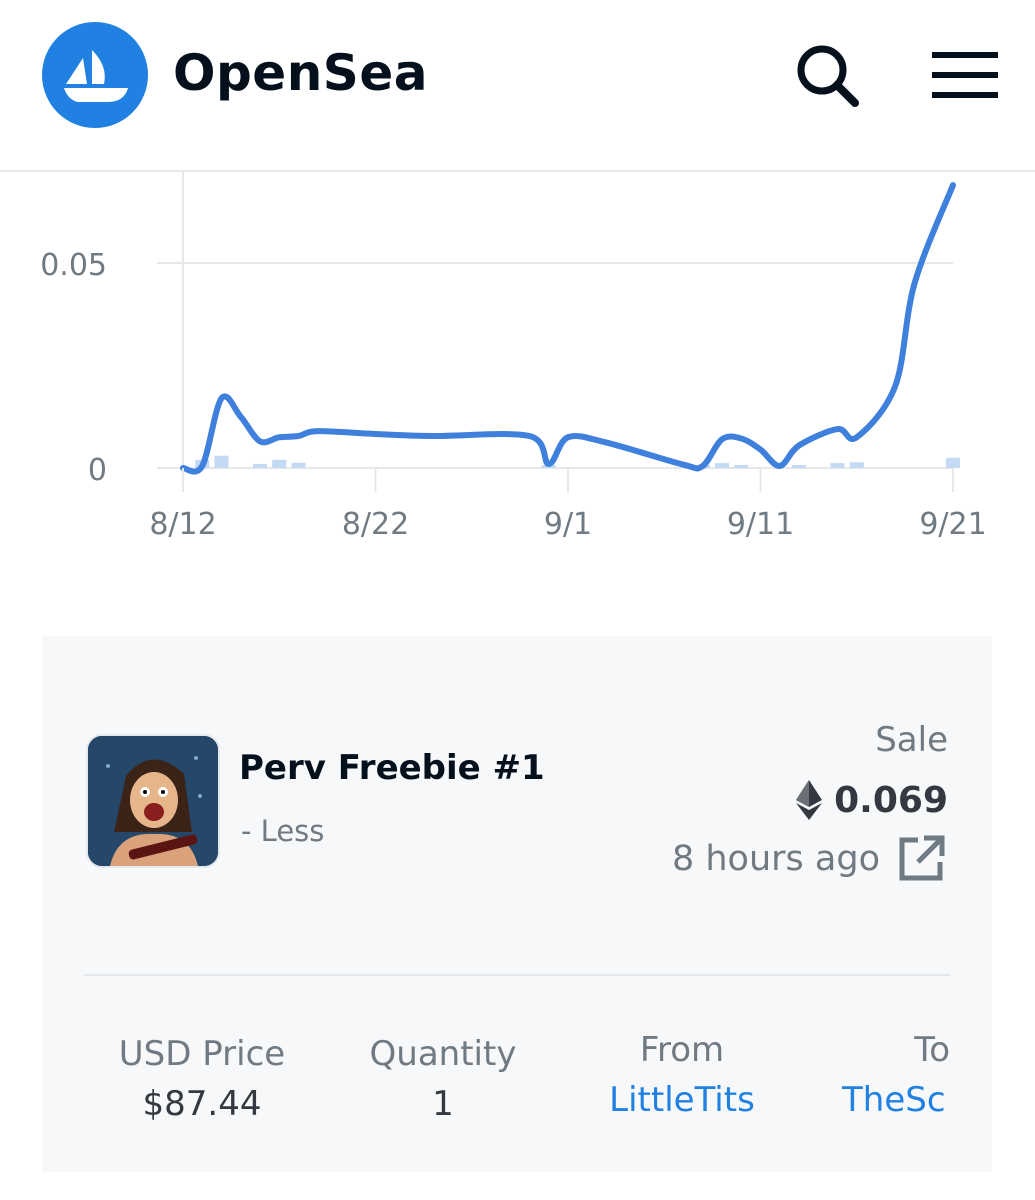 The image size is (1035, 1200). I want to click on price-value: 0.069, so click(891, 800).